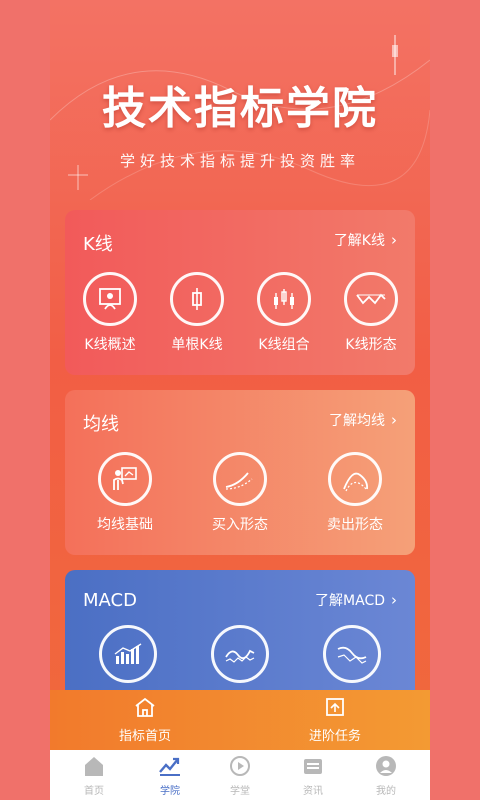 The image size is (480, 800). I want to click on tab-classroom: 学堂, so click(240, 775).